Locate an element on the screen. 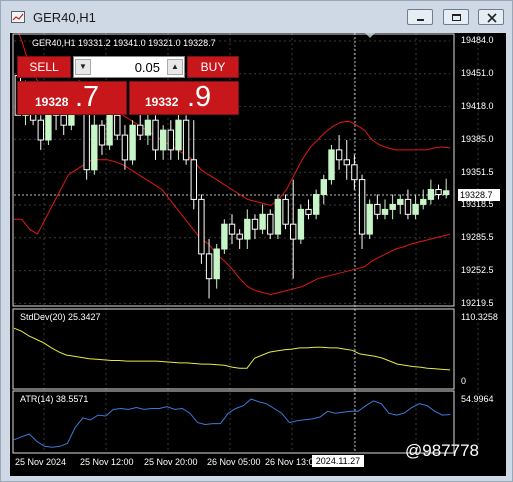  lot-size-value: 0.05 is located at coordinates (129, 67).